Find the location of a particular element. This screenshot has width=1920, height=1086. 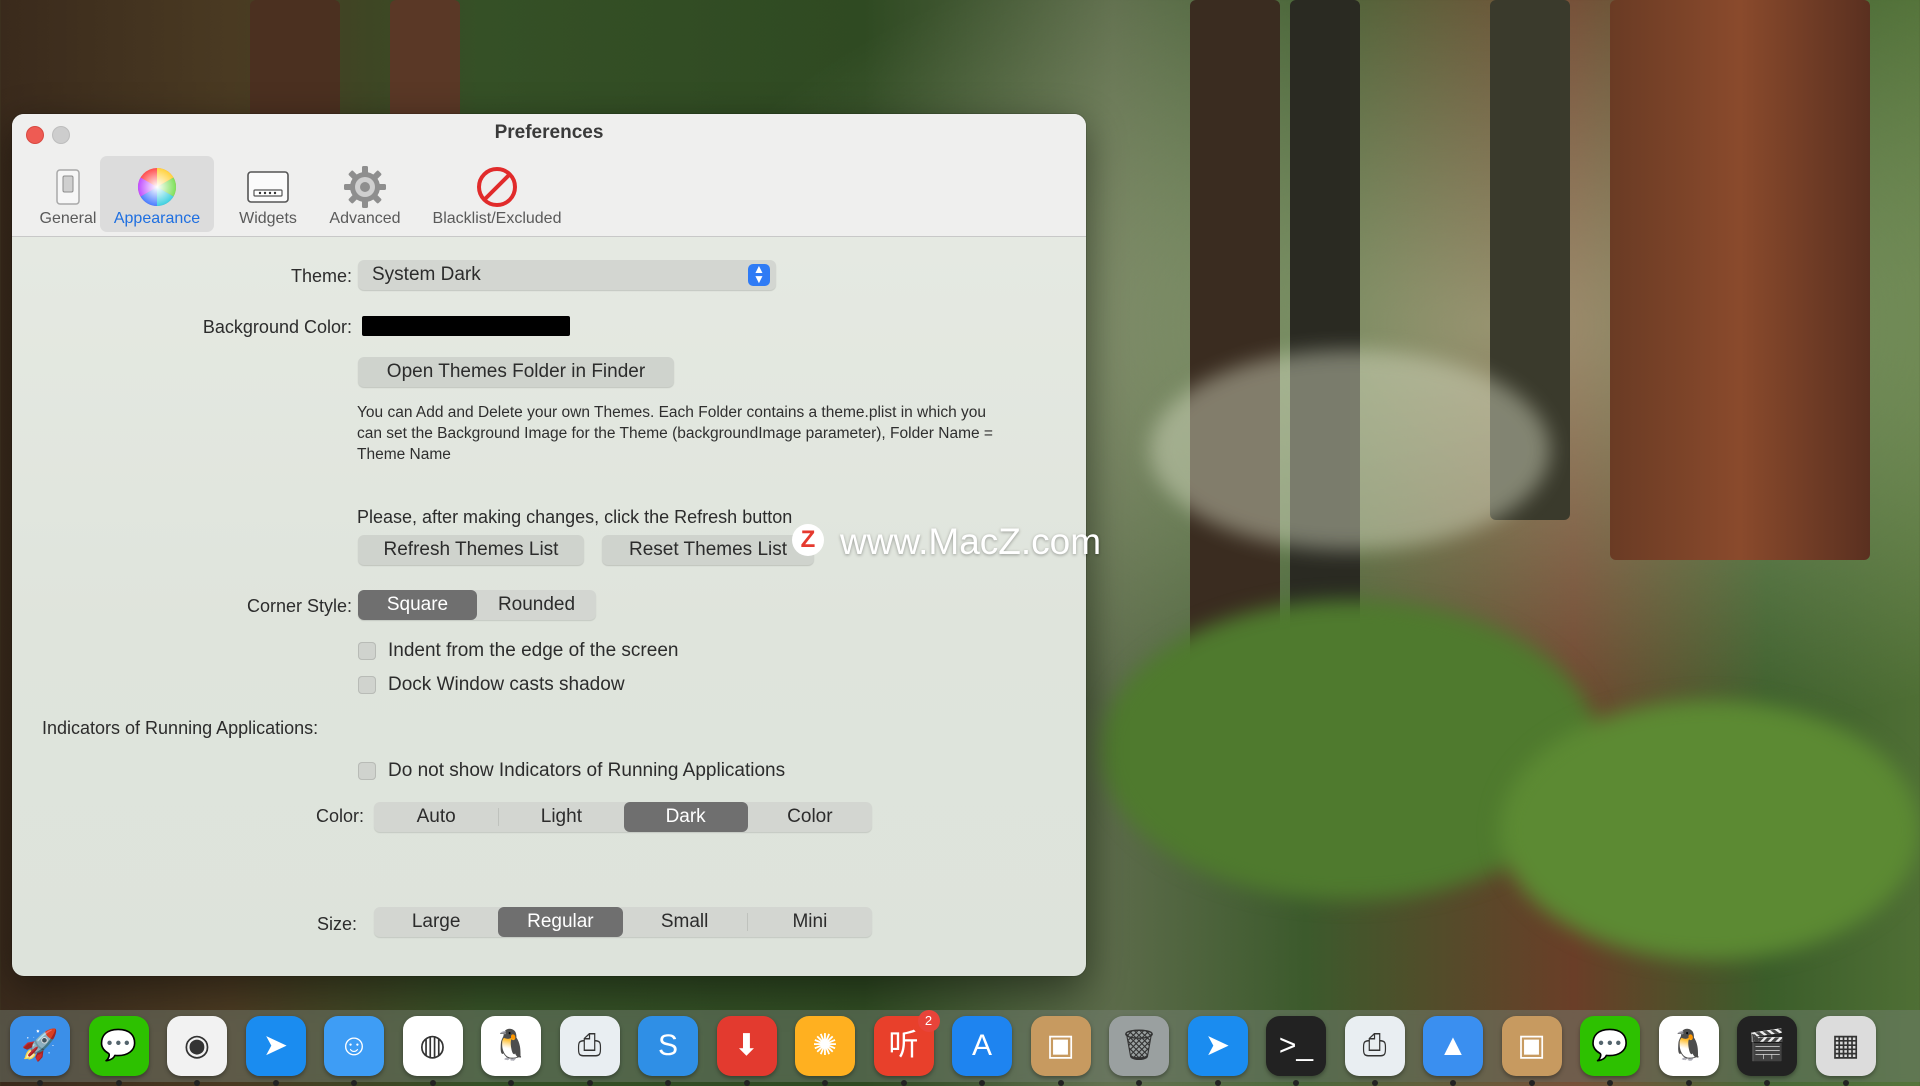

color-light-segment: Light is located at coordinates (561, 817).